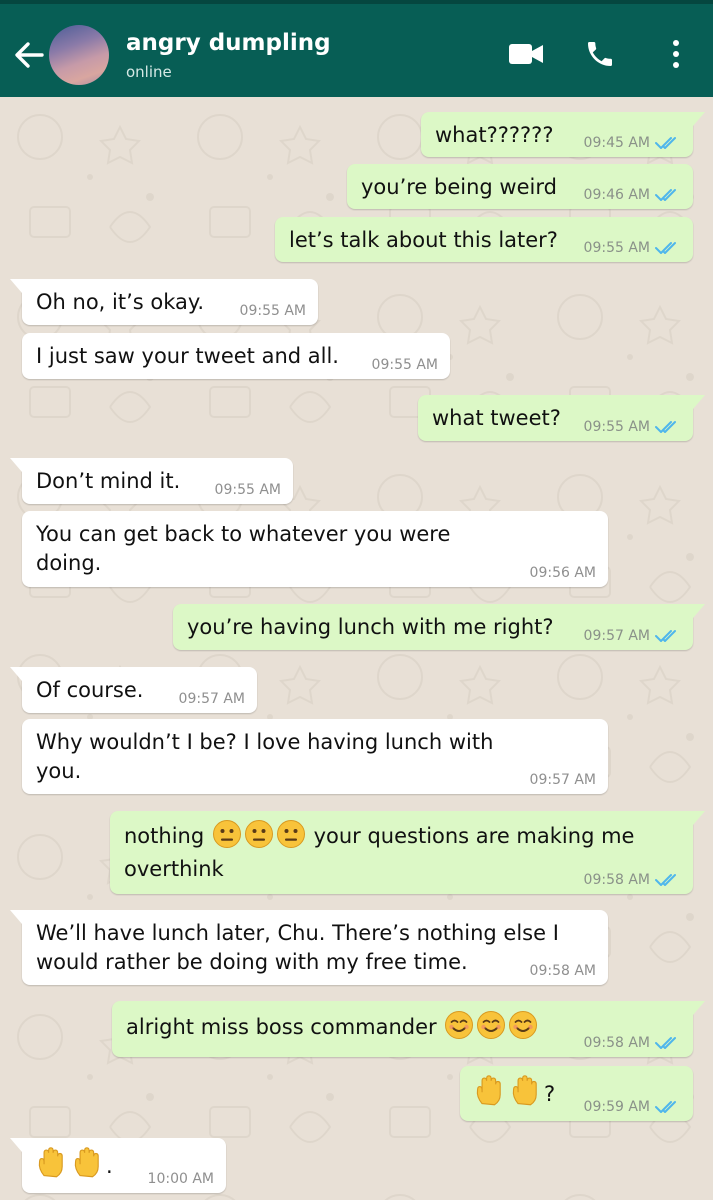 This screenshot has height=1200, width=713. I want to click on message-text: alright miss boss commander, so click(334, 1027).